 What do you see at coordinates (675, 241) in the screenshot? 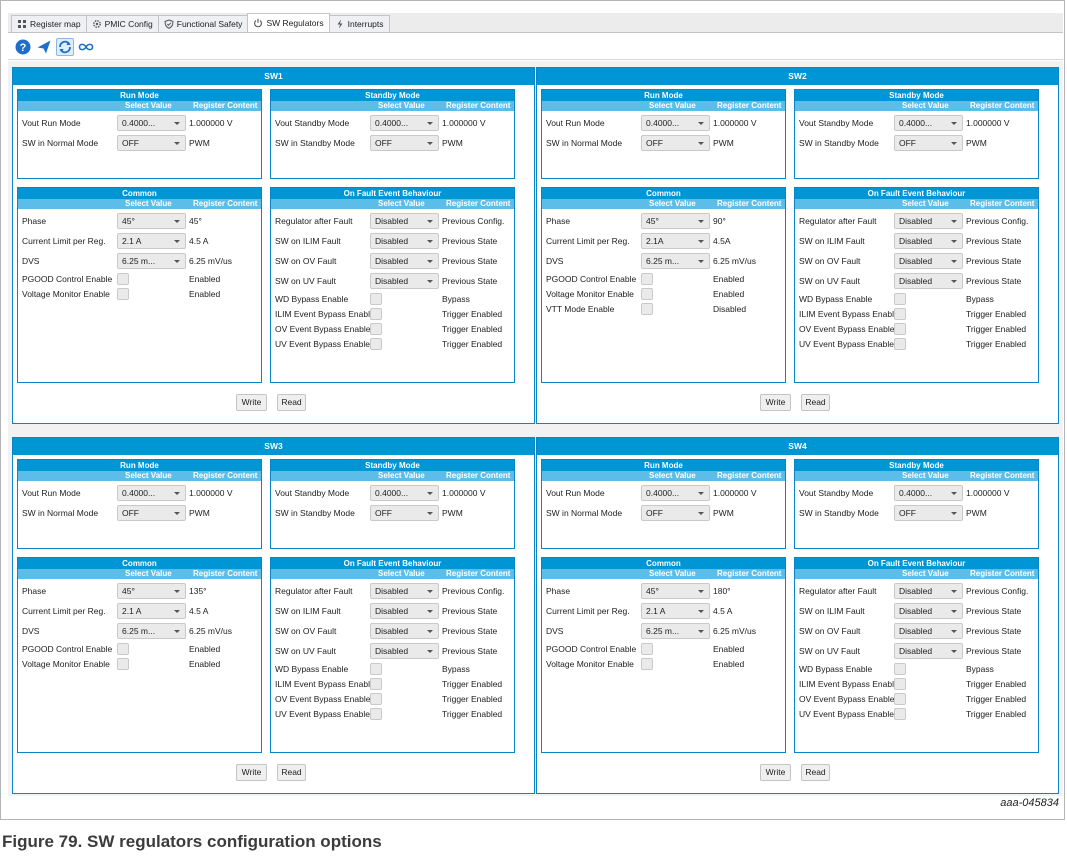
I see `setting-dropdown: 2.1A` at bounding box center [675, 241].